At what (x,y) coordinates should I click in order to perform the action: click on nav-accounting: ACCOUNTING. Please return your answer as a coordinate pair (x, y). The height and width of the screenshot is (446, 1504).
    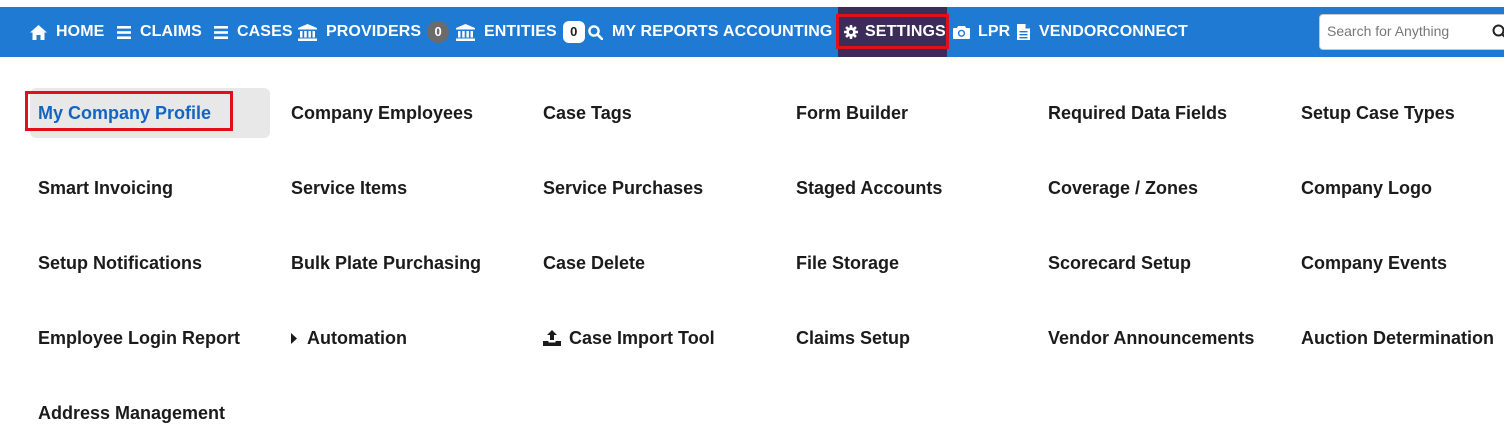
    Looking at the image, I should click on (777, 32).